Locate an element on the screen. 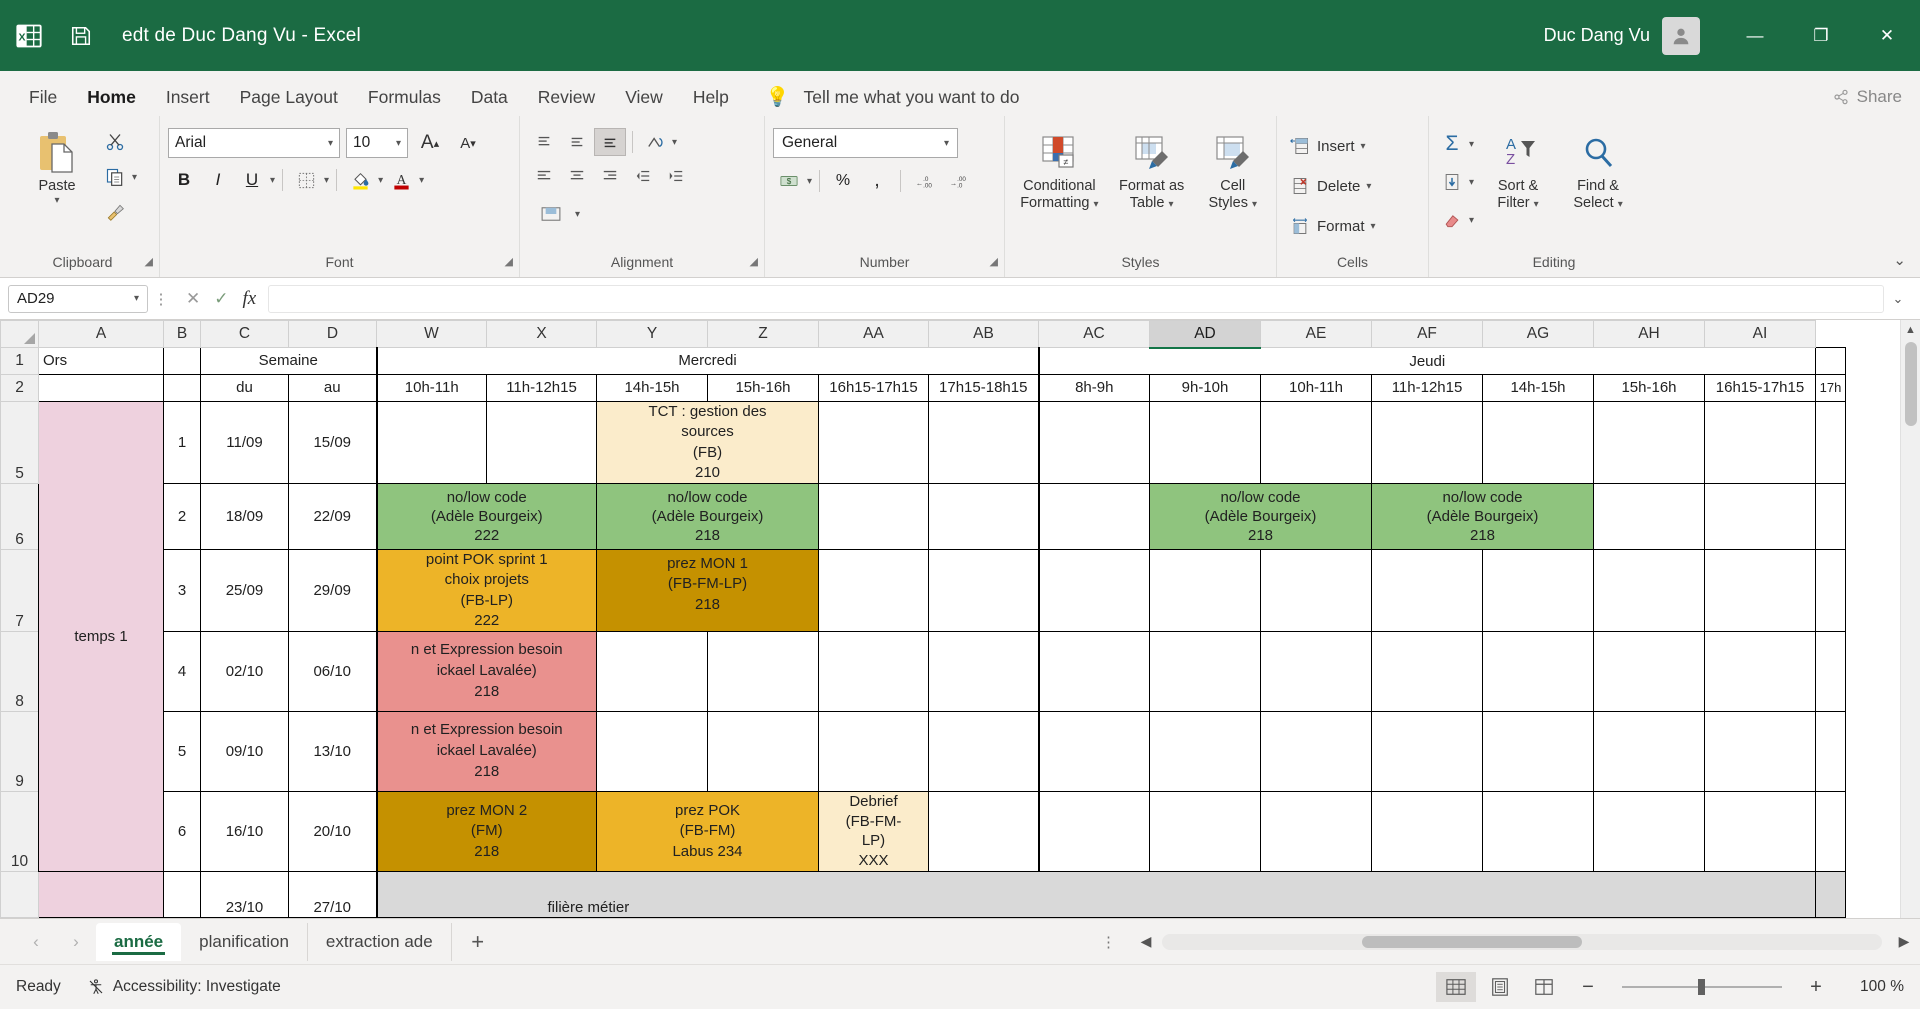 This screenshot has width=1920, height=1009. find-select-button: Find & Select ▾ is located at coordinates (1598, 166).